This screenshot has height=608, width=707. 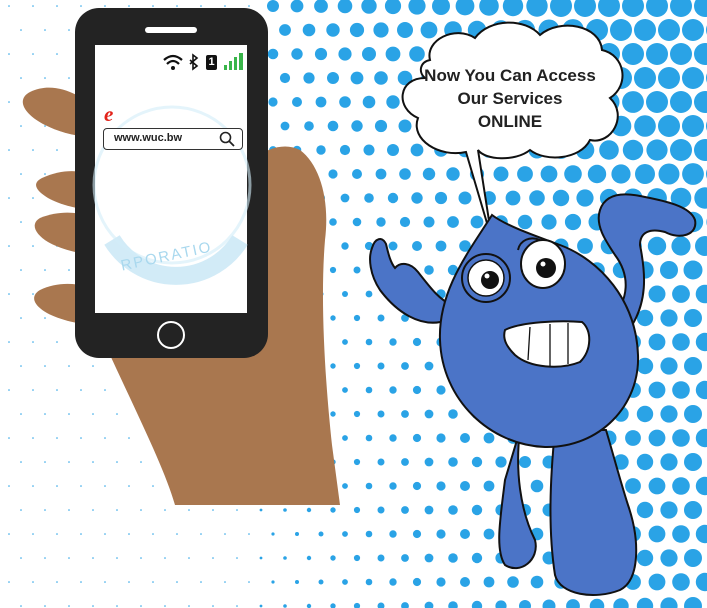 I want to click on url-bar: www.wuc.bw, so click(x=173, y=139).